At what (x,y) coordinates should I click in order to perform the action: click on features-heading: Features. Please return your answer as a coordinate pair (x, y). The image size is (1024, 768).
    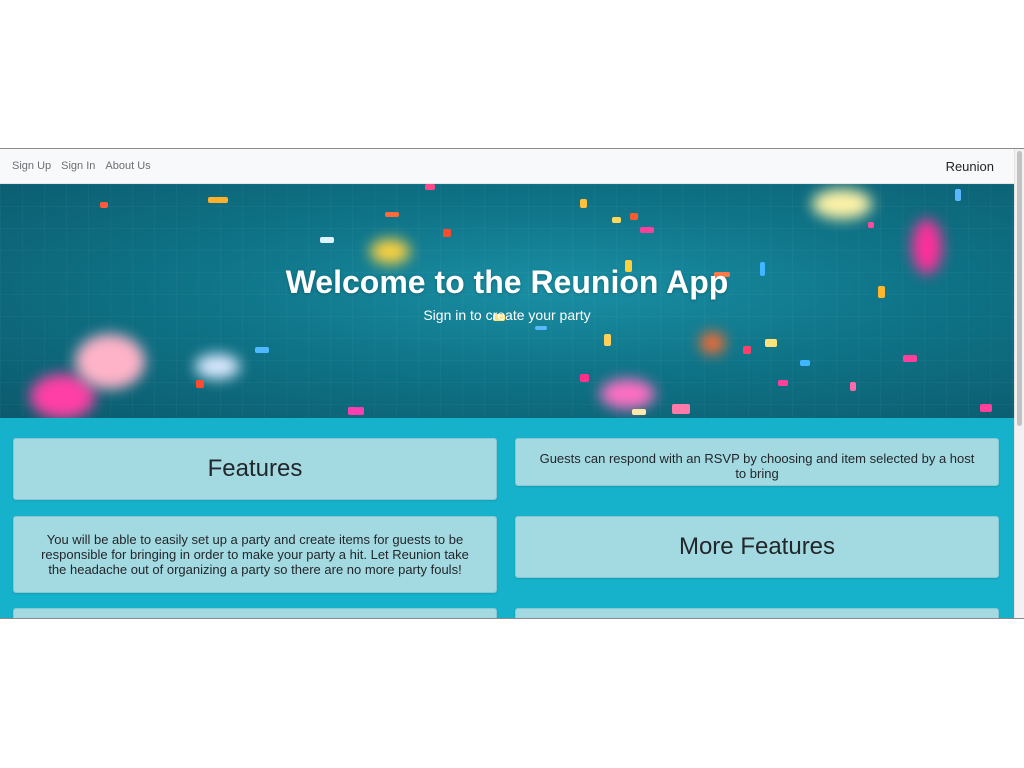
    Looking at the image, I should click on (255, 468).